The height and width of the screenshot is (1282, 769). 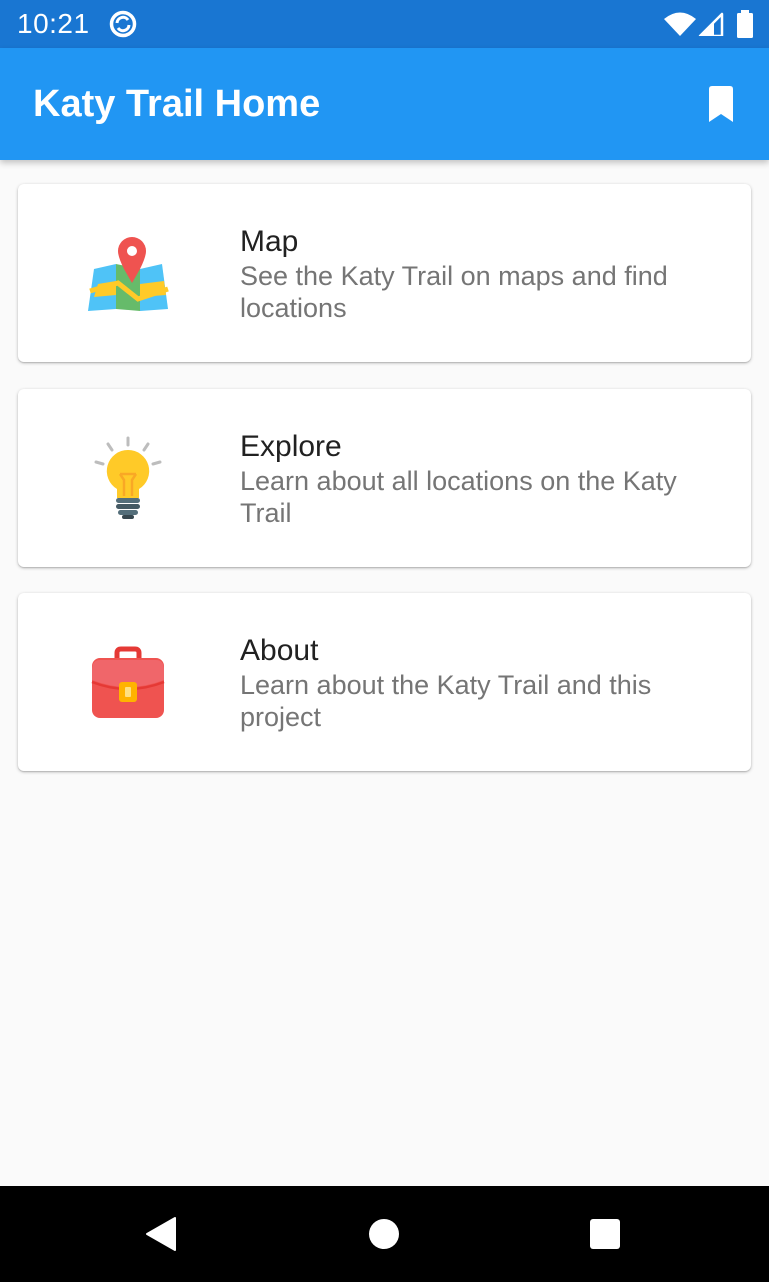 I want to click on briefcase-icon, so click(x=128, y=682).